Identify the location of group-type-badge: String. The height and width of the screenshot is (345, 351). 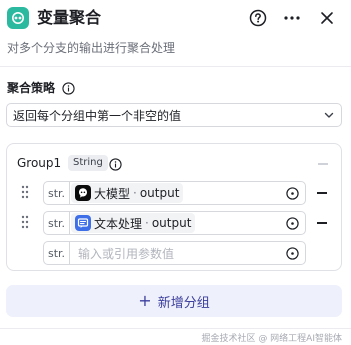
(88, 163).